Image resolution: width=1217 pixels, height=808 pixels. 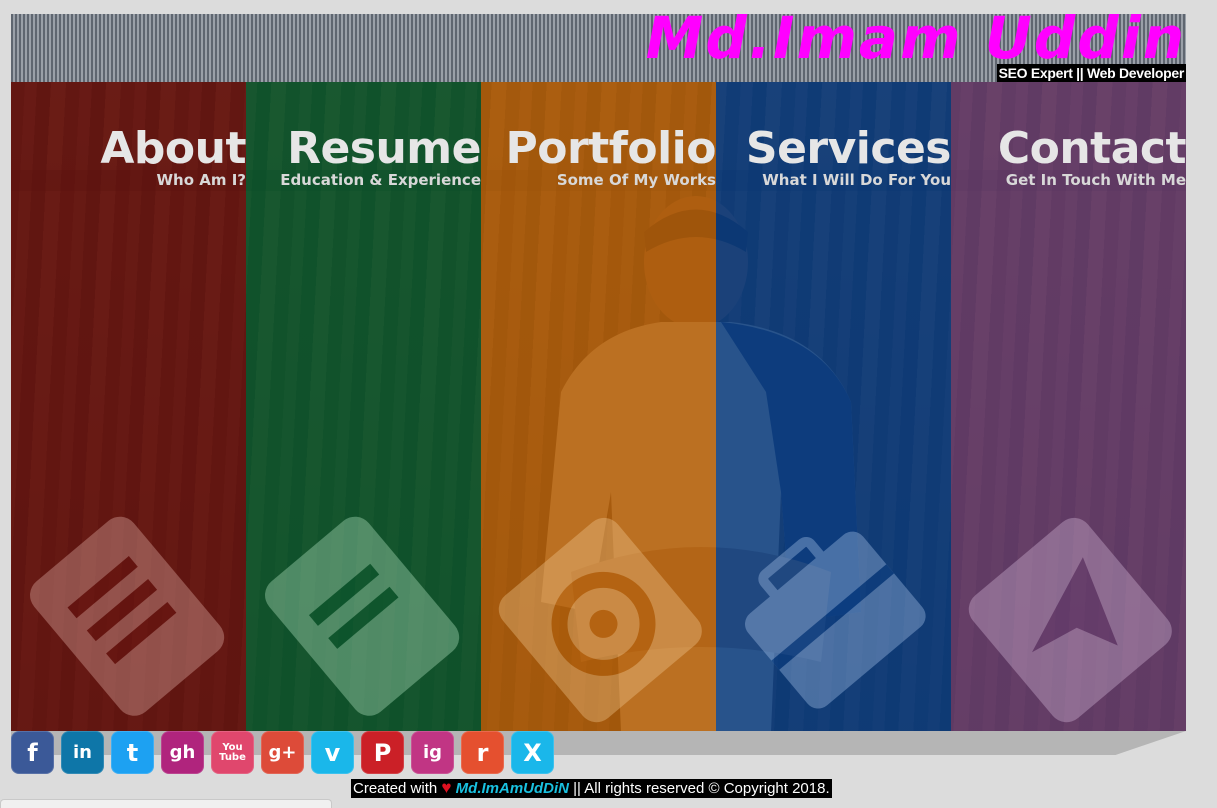 What do you see at coordinates (701, 788) in the screenshot?
I see `footer-copyright: || All rights reserved © Copyright 2018.` at bounding box center [701, 788].